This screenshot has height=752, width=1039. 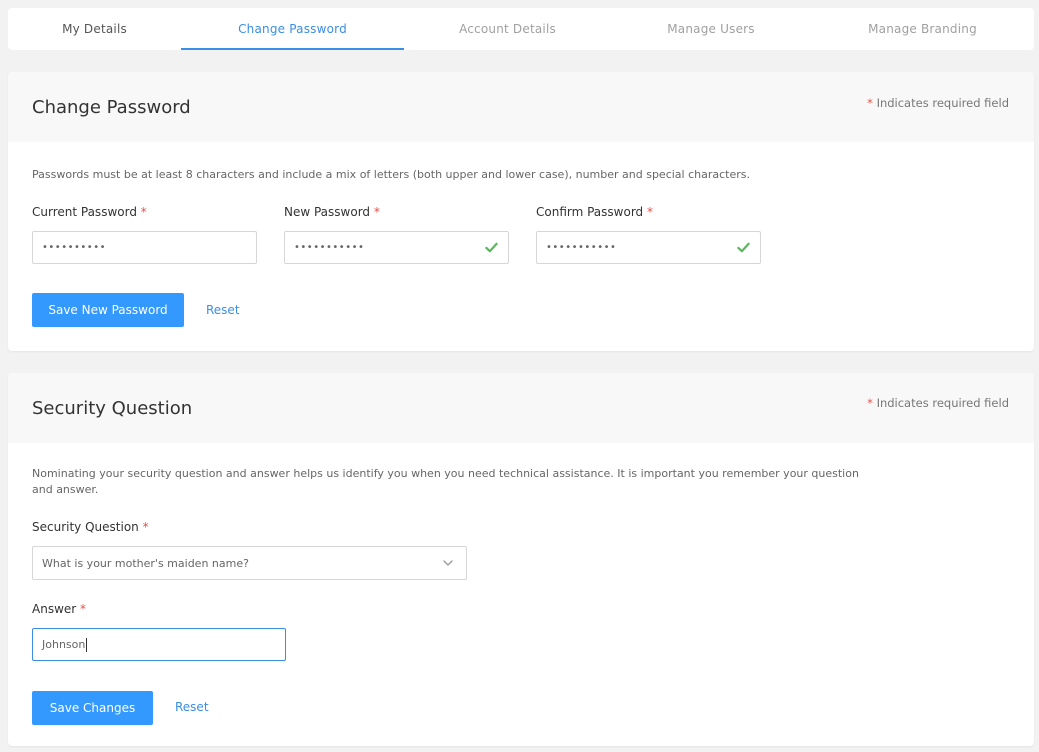 What do you see at coordinates (292, 29) in the screenshot?
I see `tab-change-password: Change Password` at bounding box center [292, 29].